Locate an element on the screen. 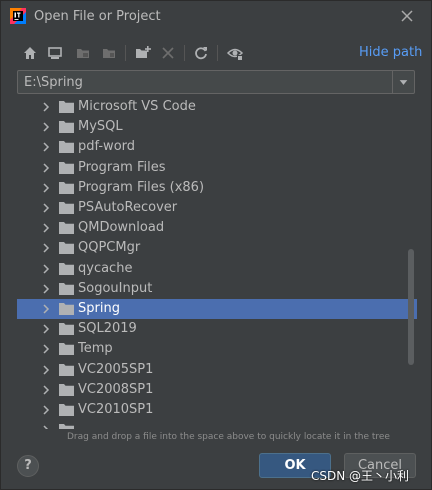 This screenshot has height=490, width=432. tree-row-label: Temp is located at coordinates (95, 349).